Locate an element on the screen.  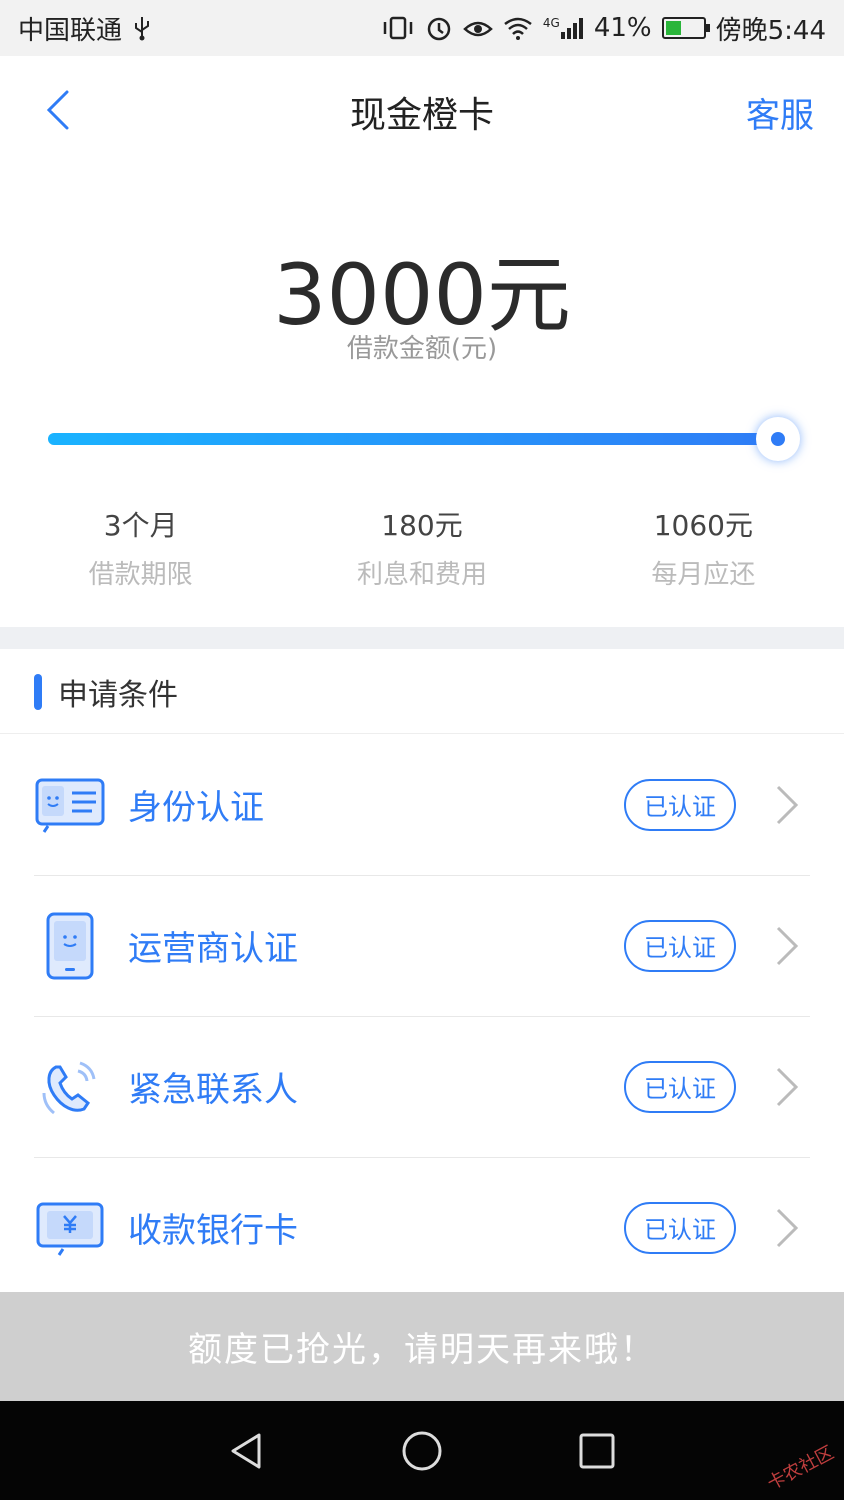
square-recents-icon is located at coordinates (597, 1450).